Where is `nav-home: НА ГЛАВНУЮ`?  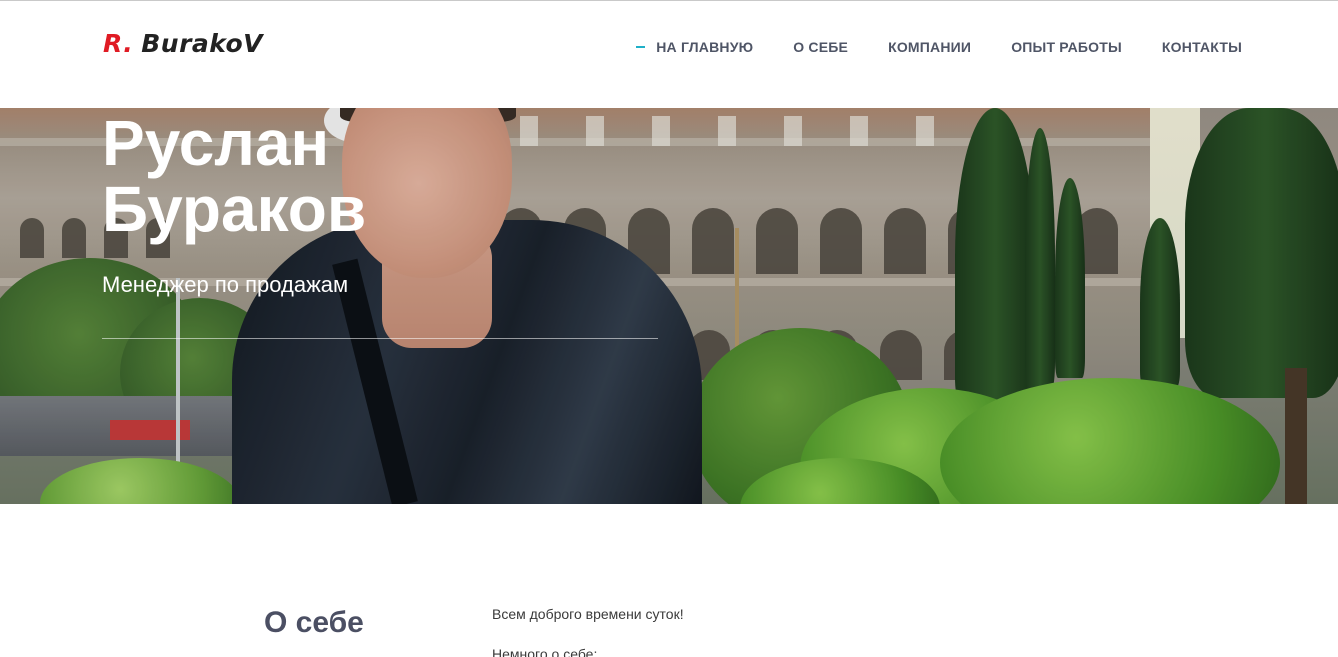 nav-home: НА ГЛАВНУЮ is located at coordinates (694, 47).